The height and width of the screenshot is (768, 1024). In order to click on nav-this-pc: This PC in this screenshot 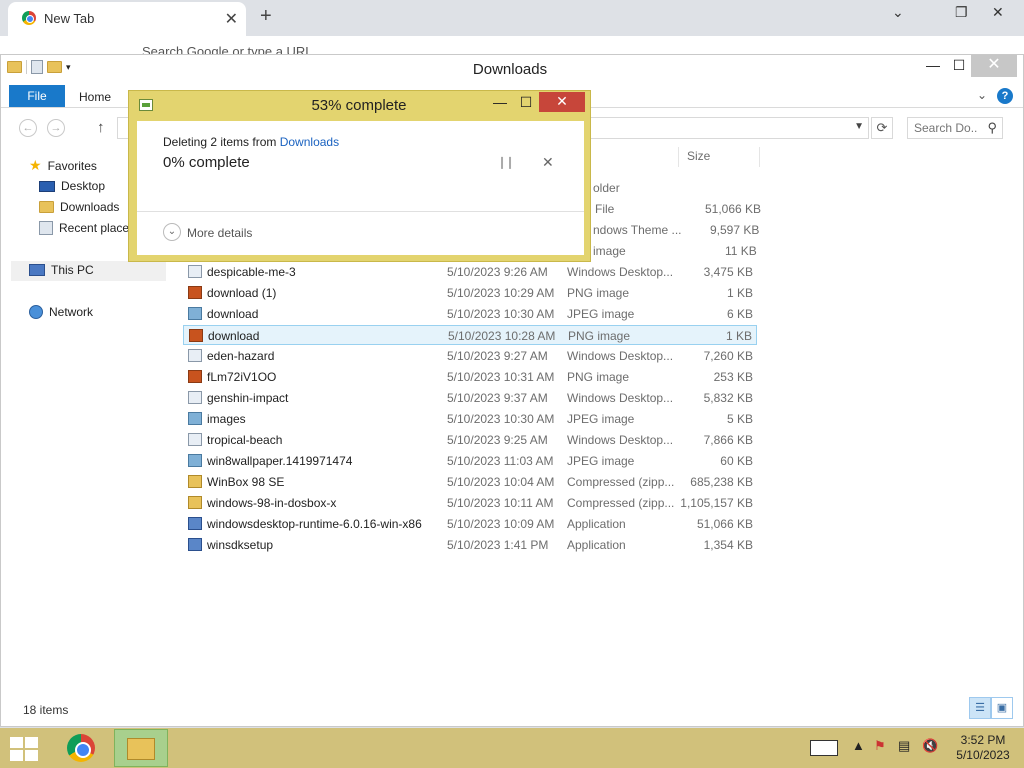, I will do `click(61, 270)`.